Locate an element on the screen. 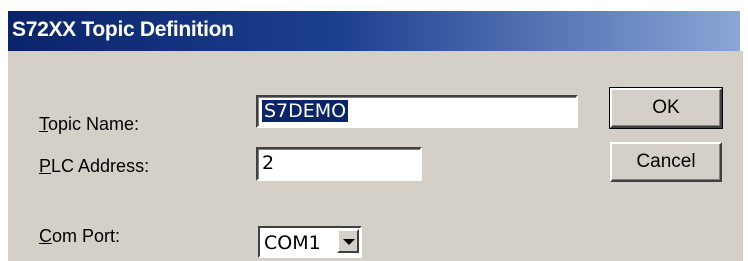  cancel-button: Cancel is located at coordinates (666, 162).